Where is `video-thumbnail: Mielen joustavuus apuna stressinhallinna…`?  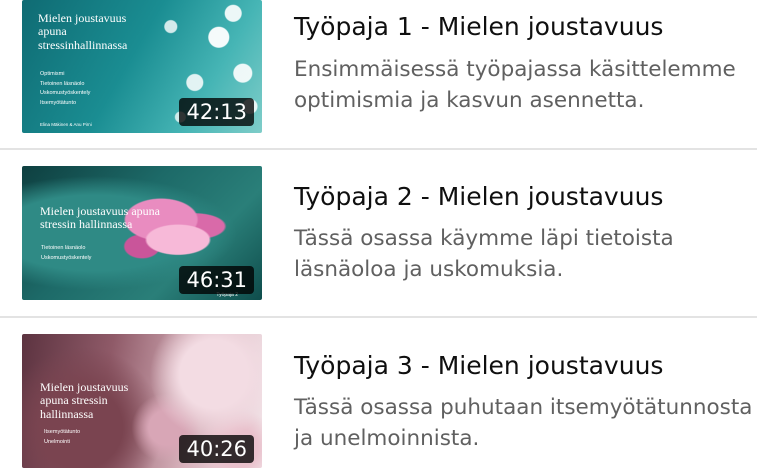
video-thumbnail: Mielen joustavuus apuna stressinhallinna… is located at coordinates (142, 66).